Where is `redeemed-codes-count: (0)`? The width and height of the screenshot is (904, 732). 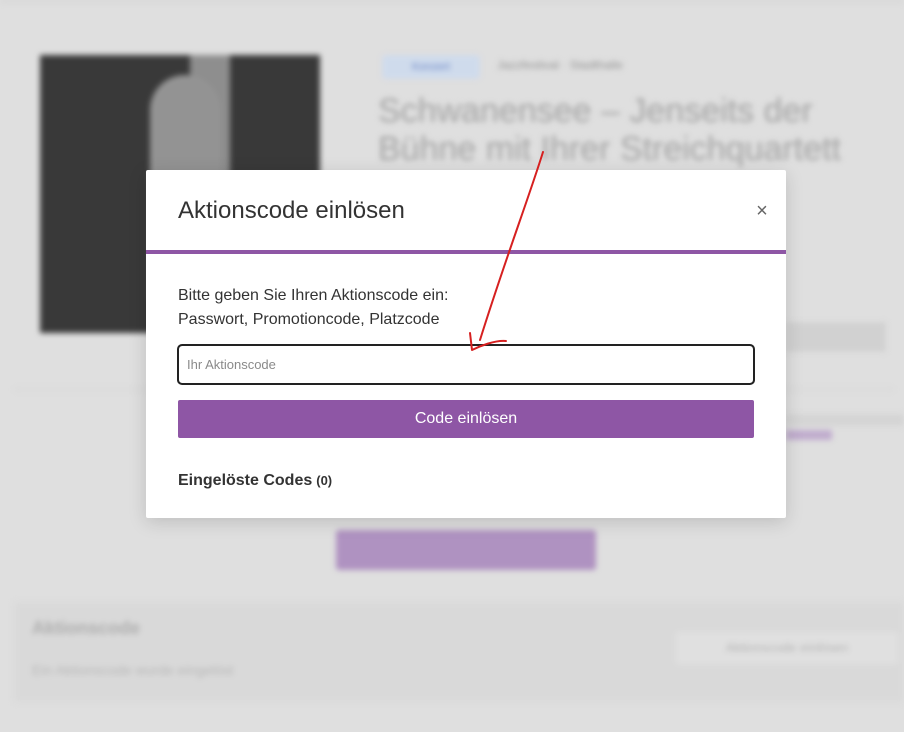
redeemed-codes-count: (0) is located at coordinates (324, 480).